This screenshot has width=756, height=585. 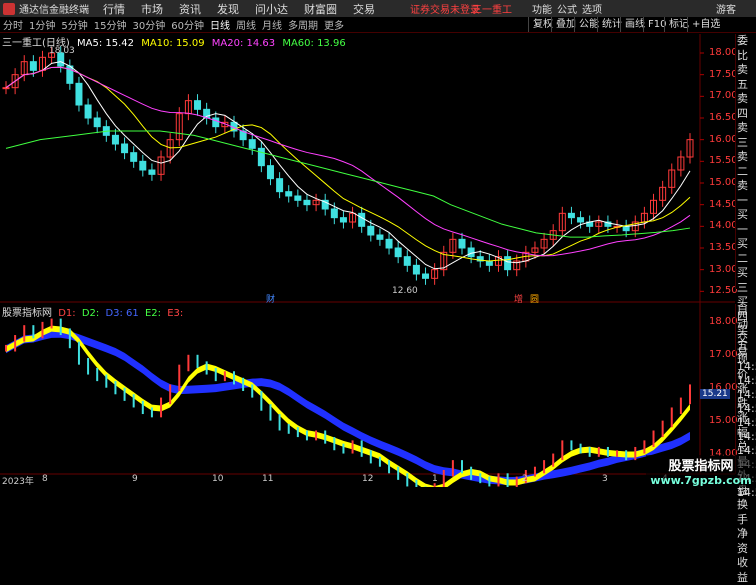 What do you see at coordinates (567, 8) in the screenshot?
I see `menu-gongshi: 公式` at bounding box center [567, 8].